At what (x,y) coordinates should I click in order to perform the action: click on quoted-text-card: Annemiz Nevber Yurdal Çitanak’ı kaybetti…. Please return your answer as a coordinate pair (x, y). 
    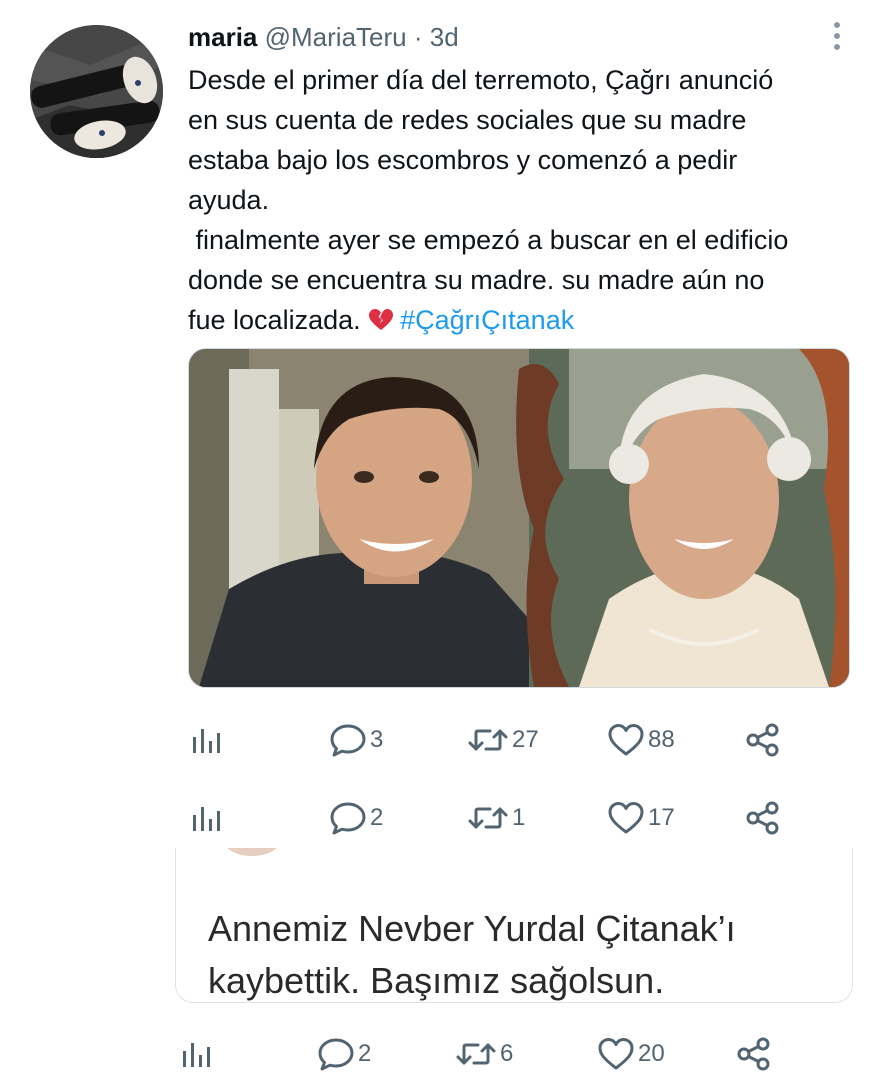
    Looking at the image, I should click on (514, 925).